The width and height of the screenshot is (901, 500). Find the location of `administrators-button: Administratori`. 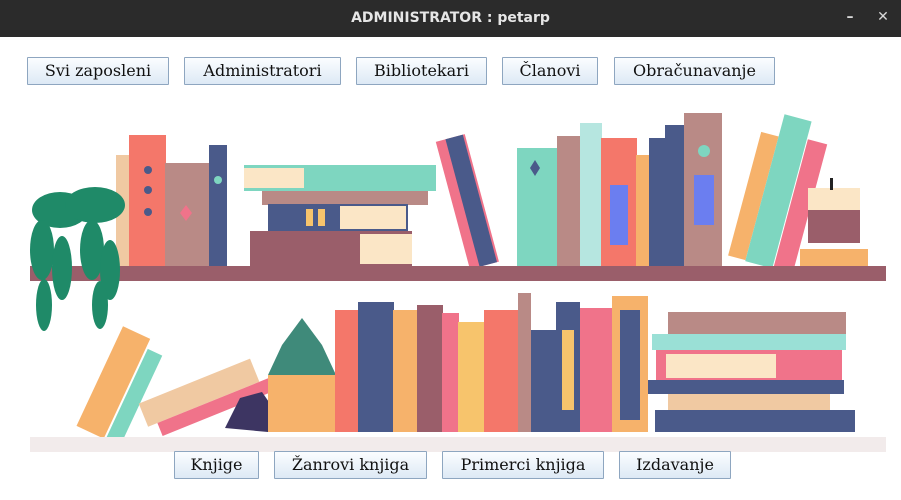

administrators-button: Administratori is located at coordinates (262, 71).